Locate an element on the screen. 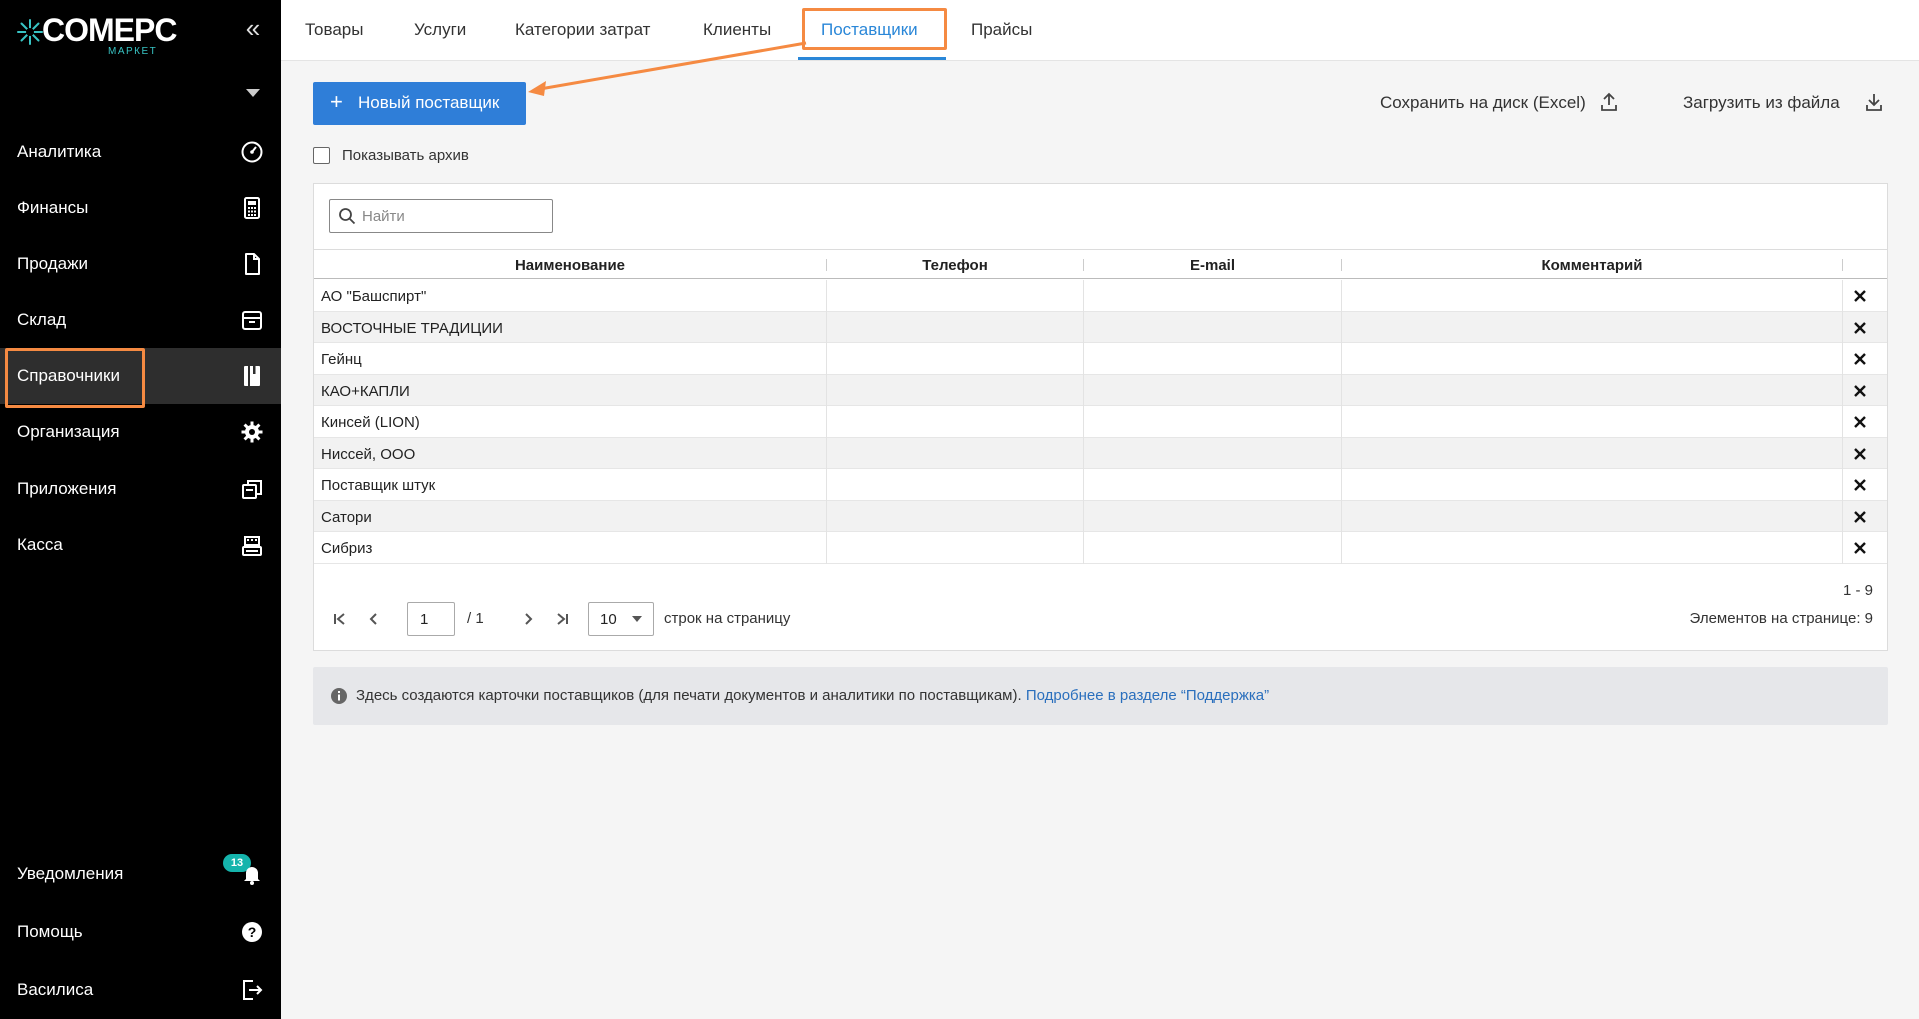 The height and width of the screenshot is (1019, 1919). table-cell-name: КАО+КАПЛИ is located at coordinates (570, 390).